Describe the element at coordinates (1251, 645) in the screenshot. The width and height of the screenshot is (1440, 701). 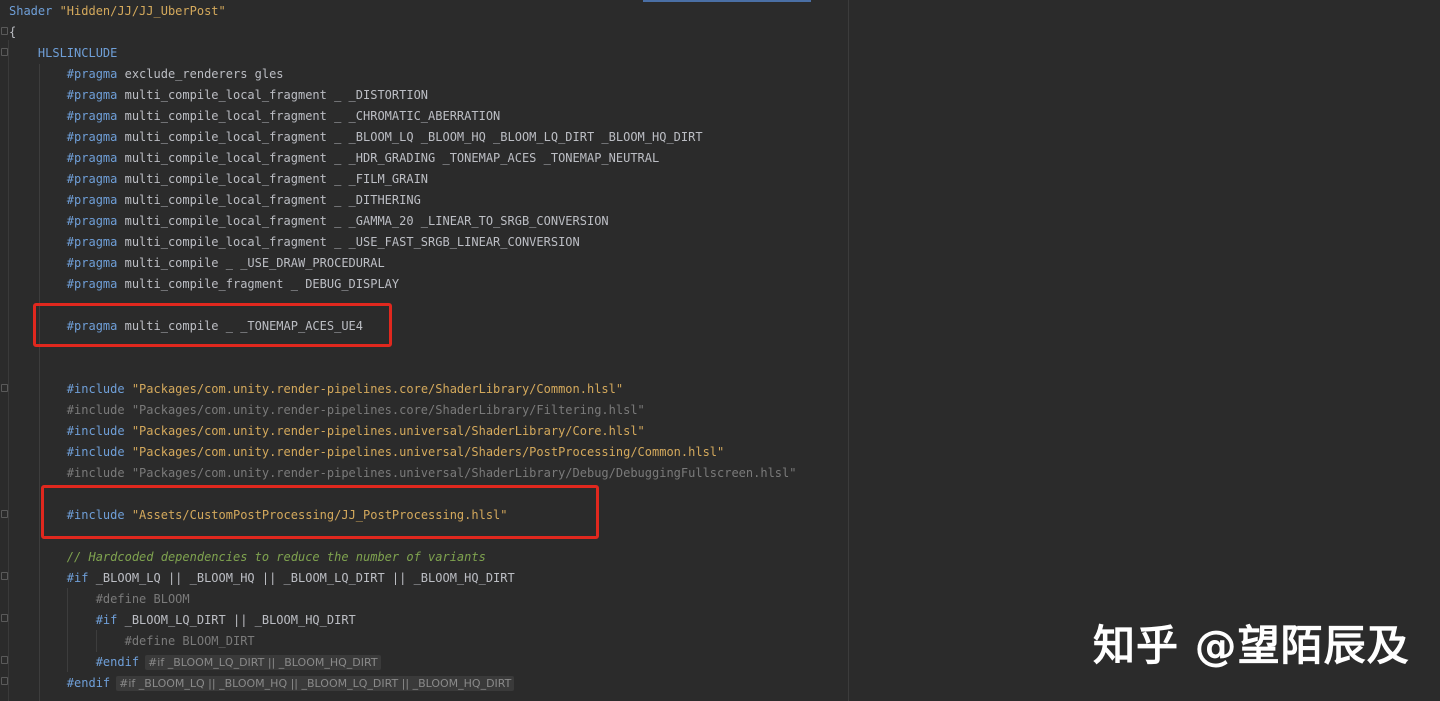
I see `watermark: 知乎 @望陌辰及` at that location.